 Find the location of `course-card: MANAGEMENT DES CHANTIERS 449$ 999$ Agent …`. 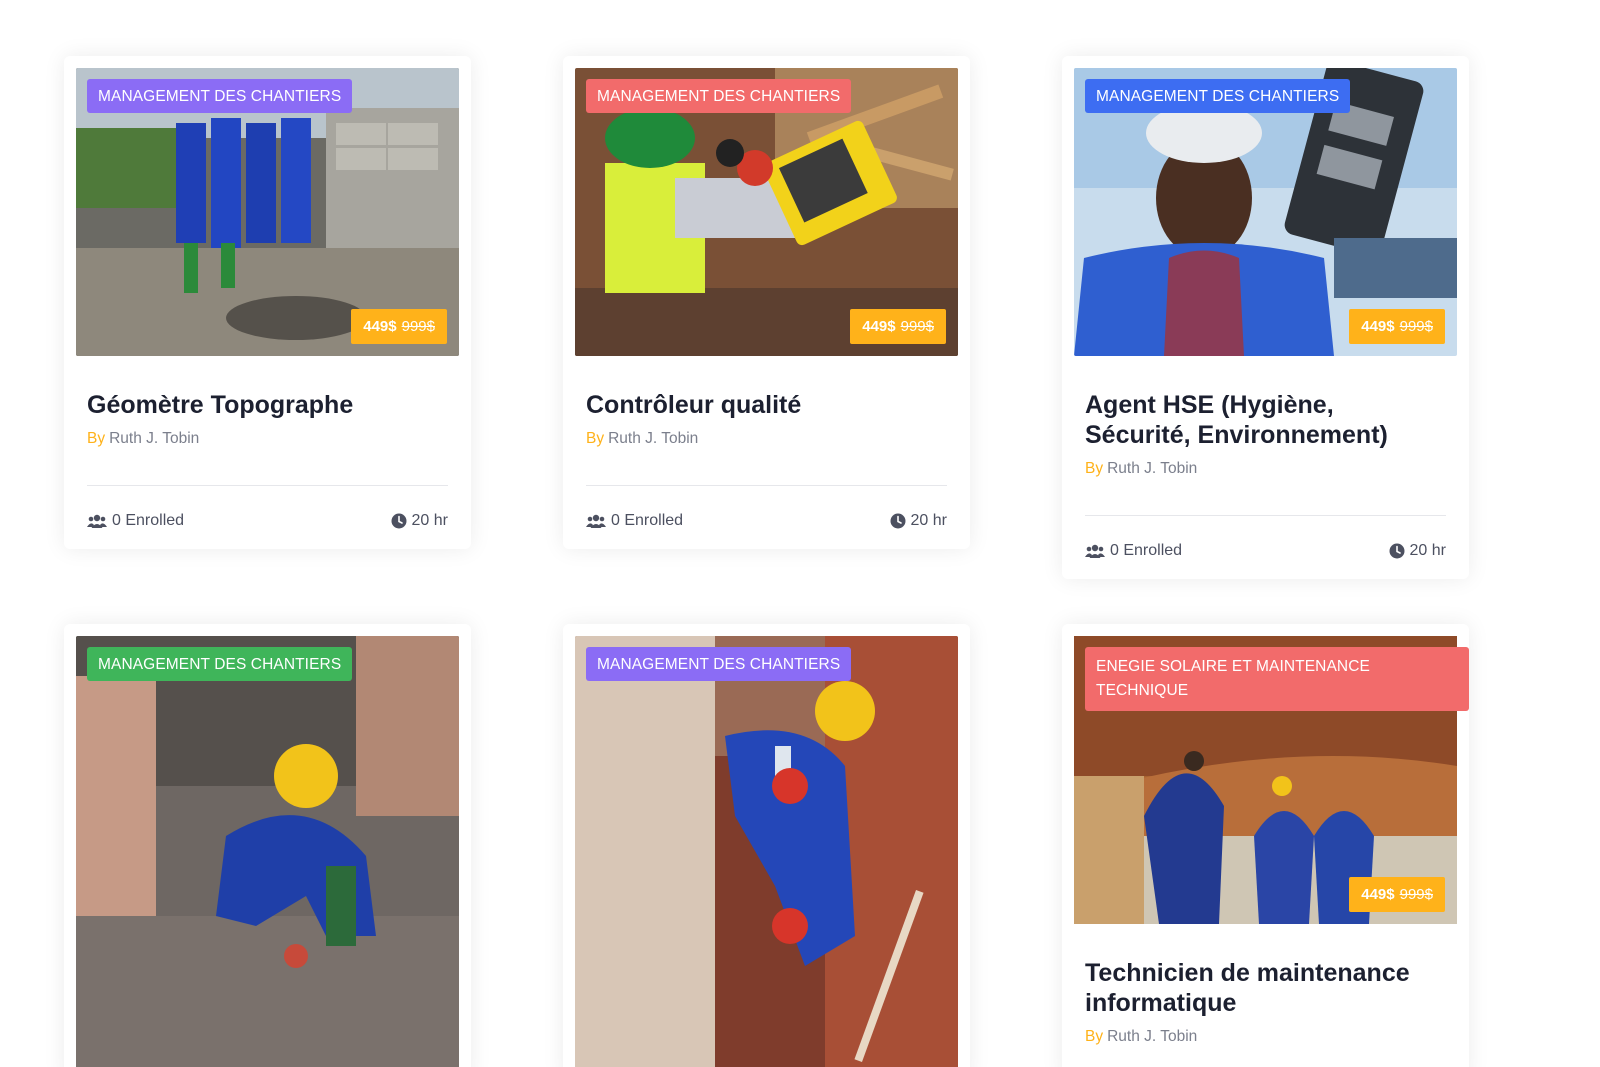

course-card: MANAGEMENT DES CHANTIERS 449$ 999$ Agent … is located at coordinates (1265, 317).